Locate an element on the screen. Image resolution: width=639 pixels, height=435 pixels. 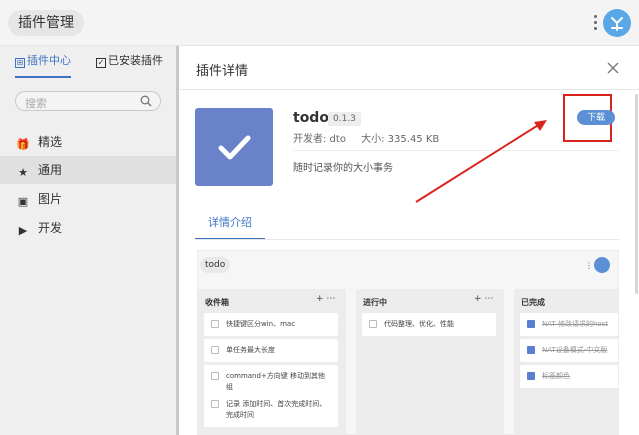
tab-label: 详情介绍 is located at coordinates (230, 222).